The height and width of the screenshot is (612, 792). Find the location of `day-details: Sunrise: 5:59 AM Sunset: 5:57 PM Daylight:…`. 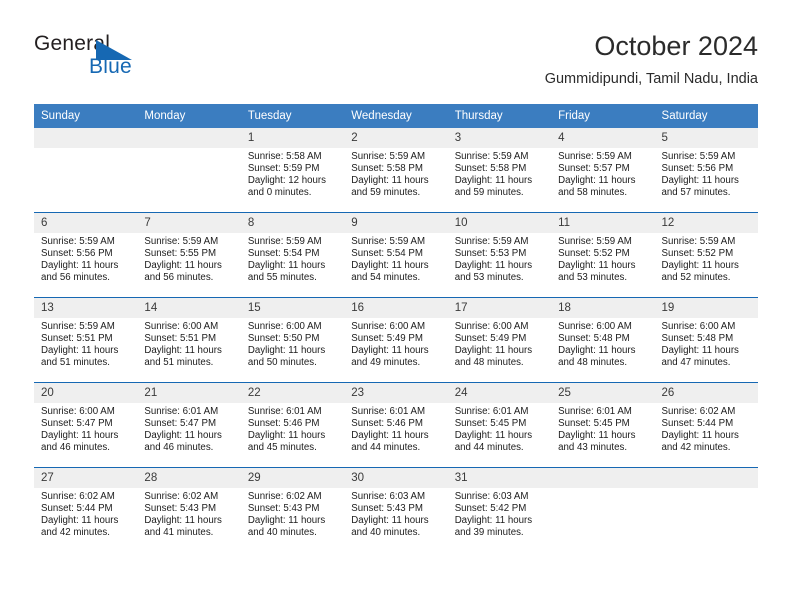

day-details: Sunrise: 5:59 AM Sunset: 5:57 PM Daylight:… is located at coordinates (602, 173).